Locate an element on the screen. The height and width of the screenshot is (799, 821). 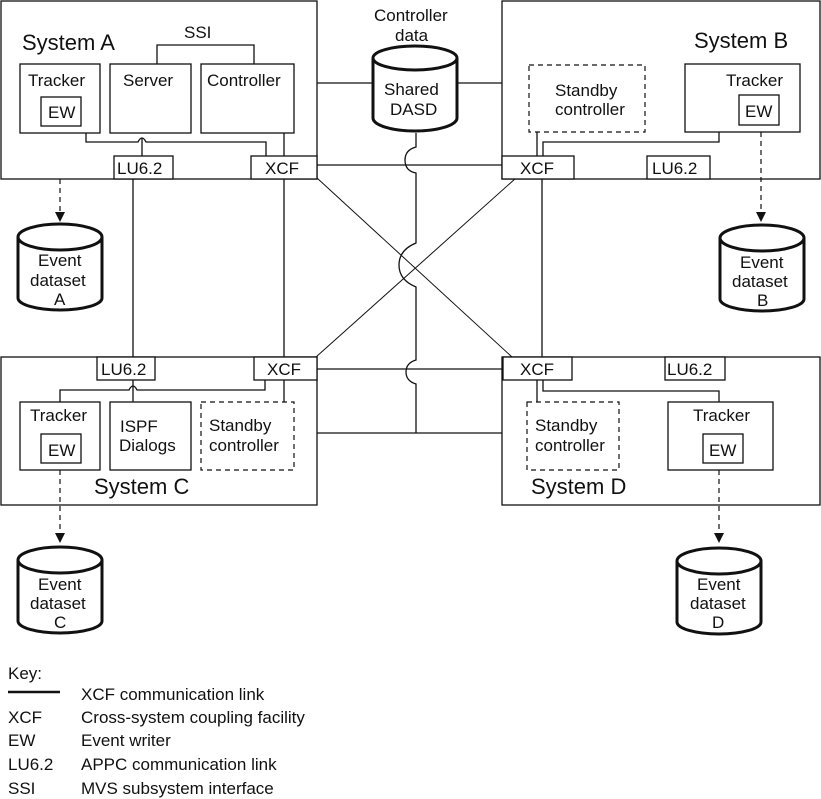
system-c-title: System C is located at coordinates (141, 486).